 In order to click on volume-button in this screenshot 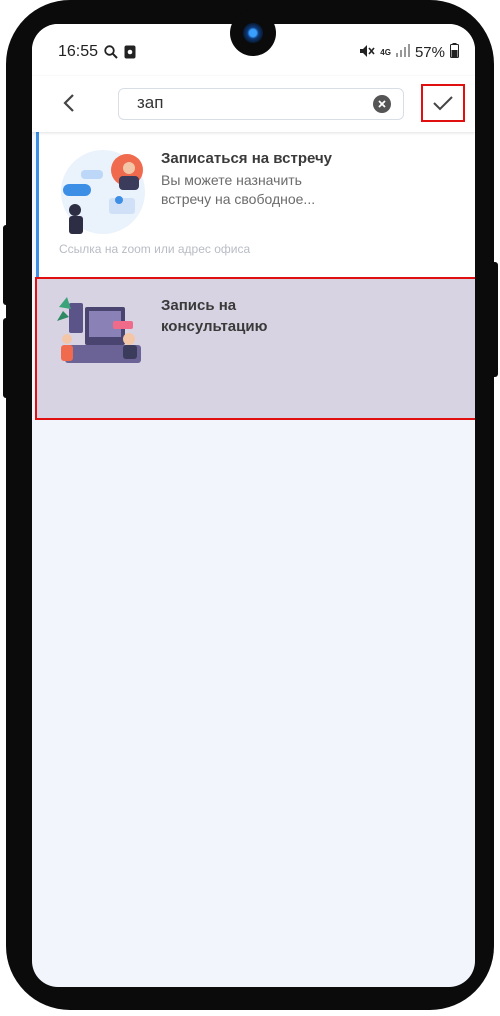, I will do `click(7, 265)`.